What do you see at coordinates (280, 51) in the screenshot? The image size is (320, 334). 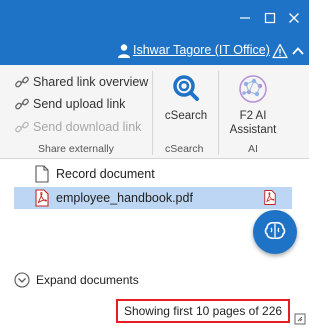 I see `warning-icon` at bounding box center [280, 51].